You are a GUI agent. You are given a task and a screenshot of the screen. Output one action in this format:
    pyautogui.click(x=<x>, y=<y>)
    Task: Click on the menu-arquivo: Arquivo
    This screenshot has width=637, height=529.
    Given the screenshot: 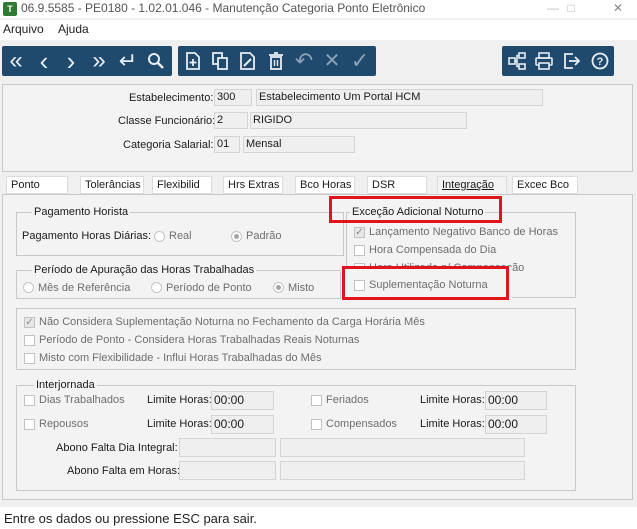 What is the action you would take?
    pyautogui.click(x=23, y=29)
    